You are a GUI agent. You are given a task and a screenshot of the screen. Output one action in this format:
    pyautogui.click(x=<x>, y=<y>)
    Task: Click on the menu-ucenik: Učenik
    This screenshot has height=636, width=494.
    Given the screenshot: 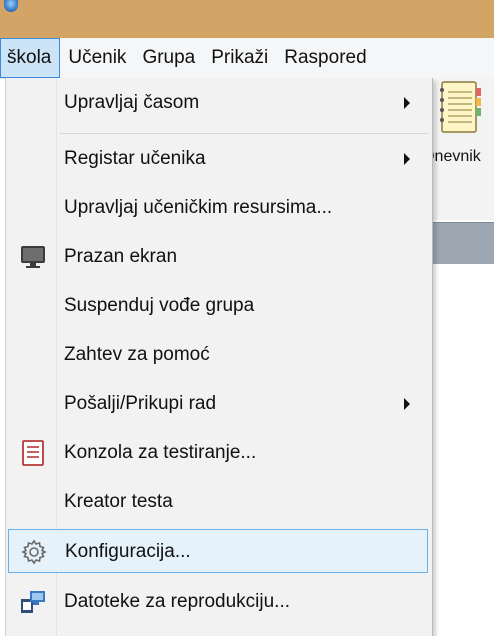 What is the action you would take?
    pyautogui.click(x=97, y=58)
    